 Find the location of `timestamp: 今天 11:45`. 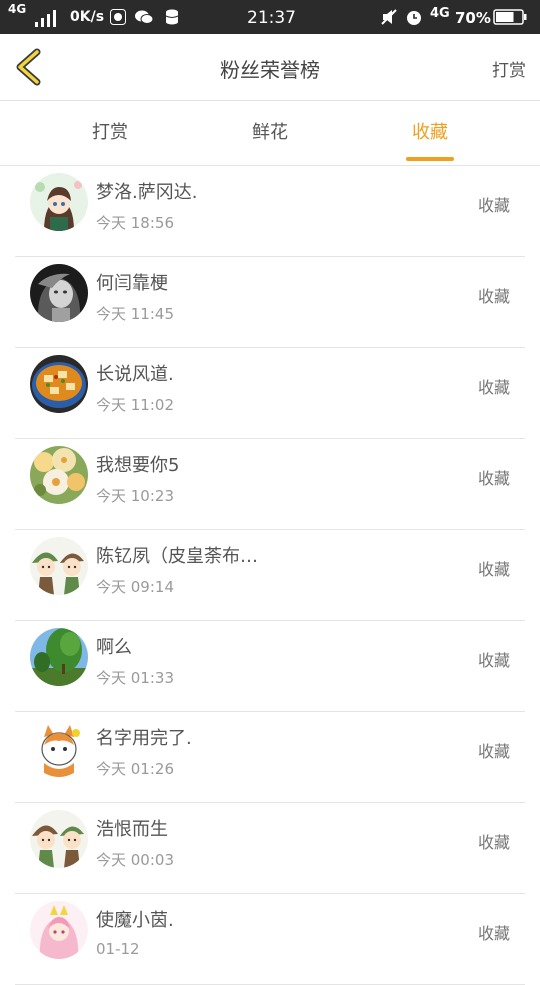

timestamp: 今天 11:45 is located at coordinates (135, 314).